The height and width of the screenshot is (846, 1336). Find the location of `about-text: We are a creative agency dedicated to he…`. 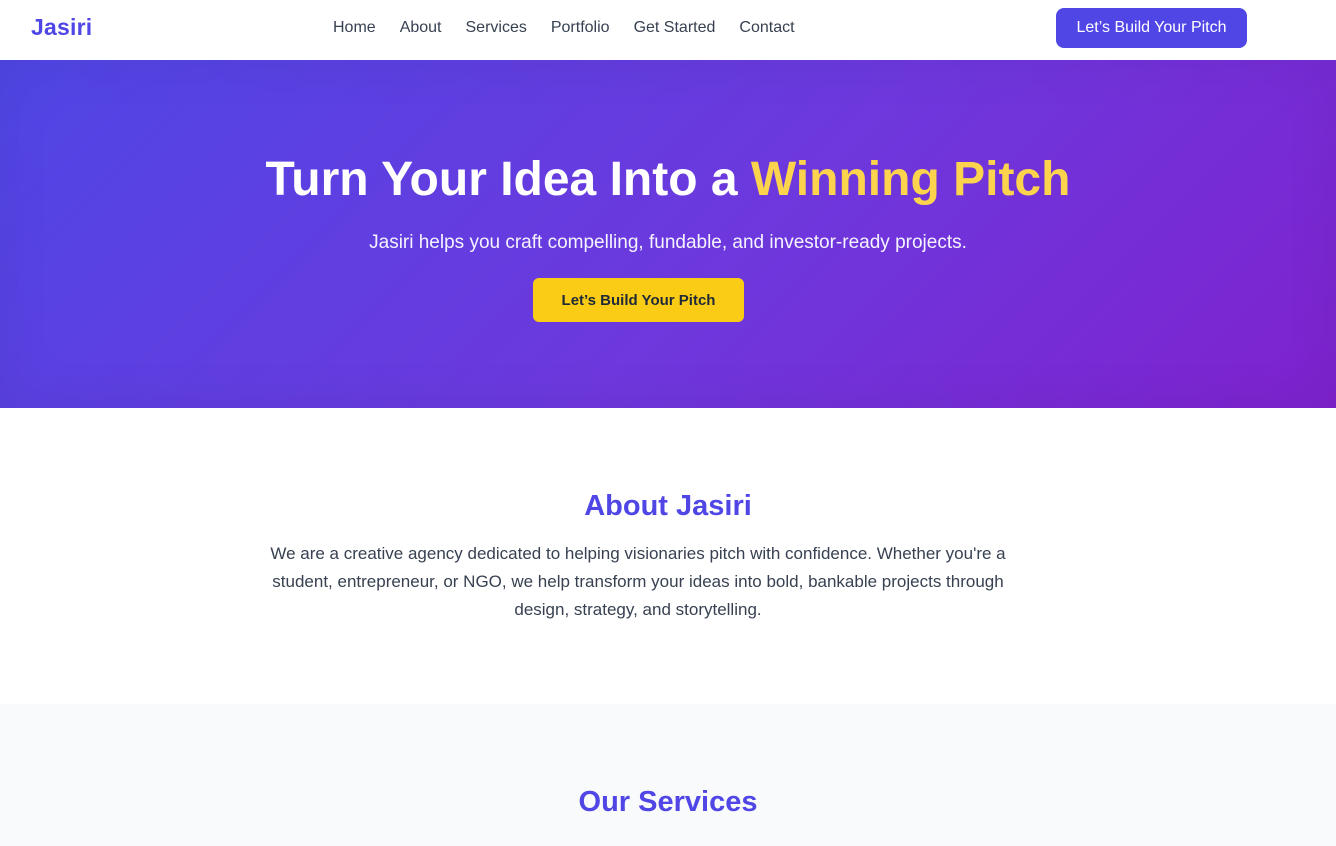

about-text: We are a creative agency dedicated to he… is located at coordinates (638, 581).